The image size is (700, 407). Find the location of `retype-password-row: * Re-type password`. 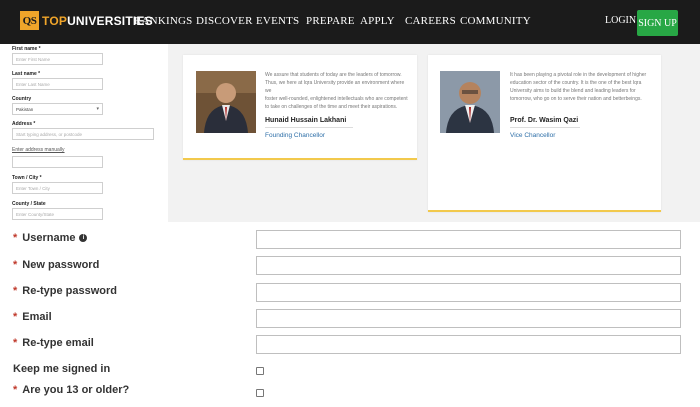

retype-password-row: * Re-type password is located at coordinates (350, 294).